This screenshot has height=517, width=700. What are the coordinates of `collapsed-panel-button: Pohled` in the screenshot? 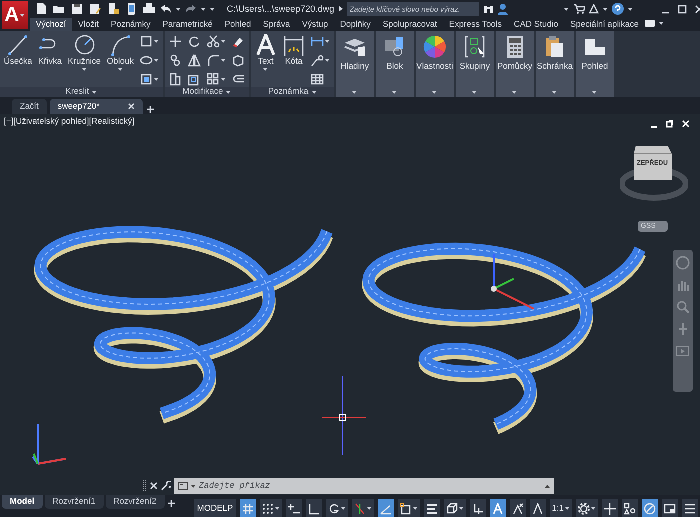 It's located at (595, 64).